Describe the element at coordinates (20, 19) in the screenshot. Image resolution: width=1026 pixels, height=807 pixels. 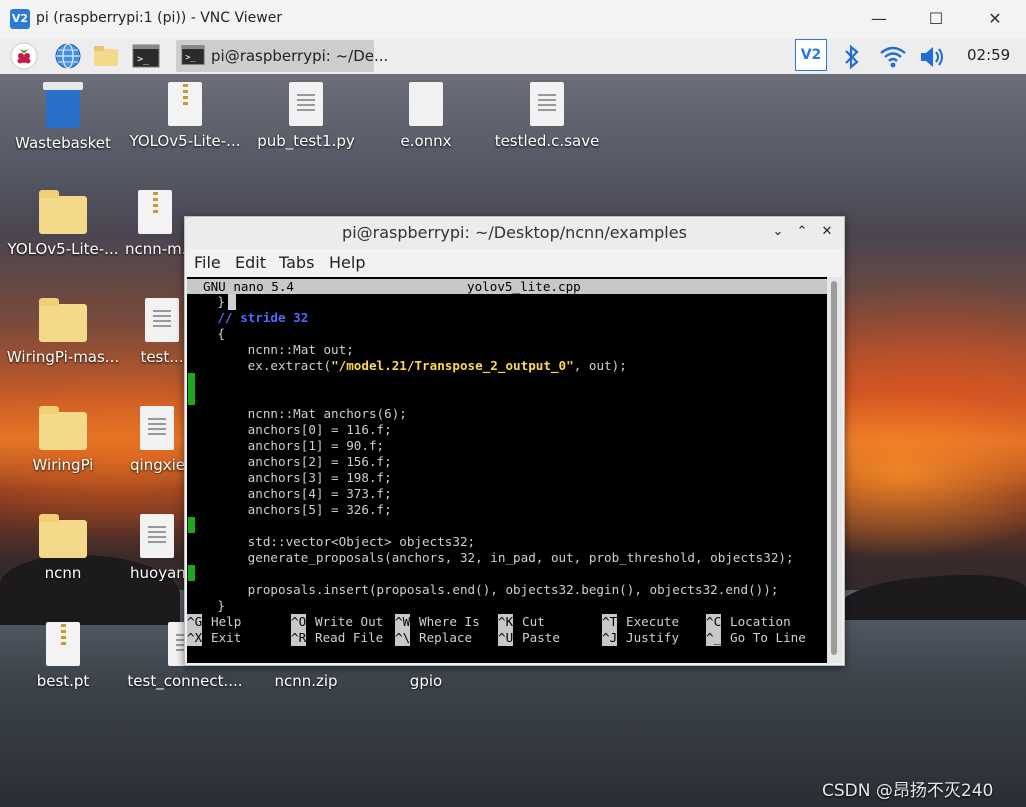
I see `vnc-logo-icon: V2` at that location.